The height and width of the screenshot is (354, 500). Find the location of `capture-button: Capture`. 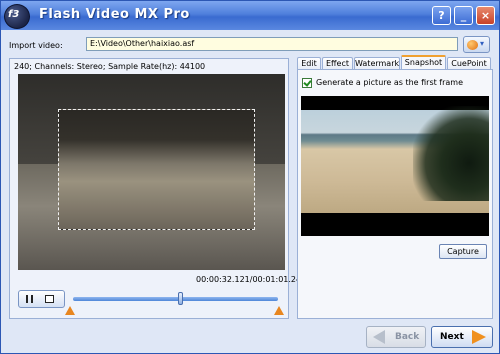

capture-button: Capture is located at coordinates (463, 251).